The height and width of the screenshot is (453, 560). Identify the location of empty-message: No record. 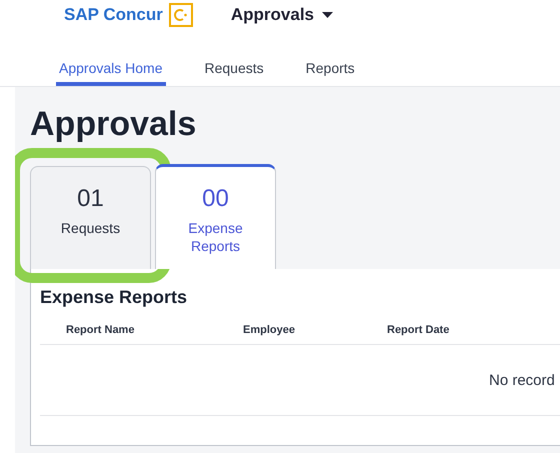
(522, 380).